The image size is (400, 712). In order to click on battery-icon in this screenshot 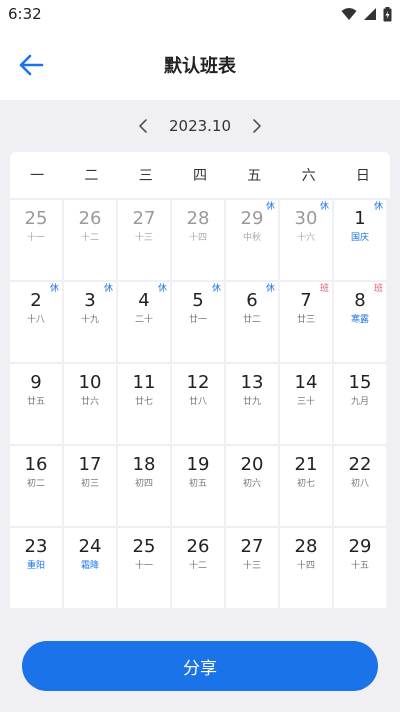, I will do `click(387, 13)`.